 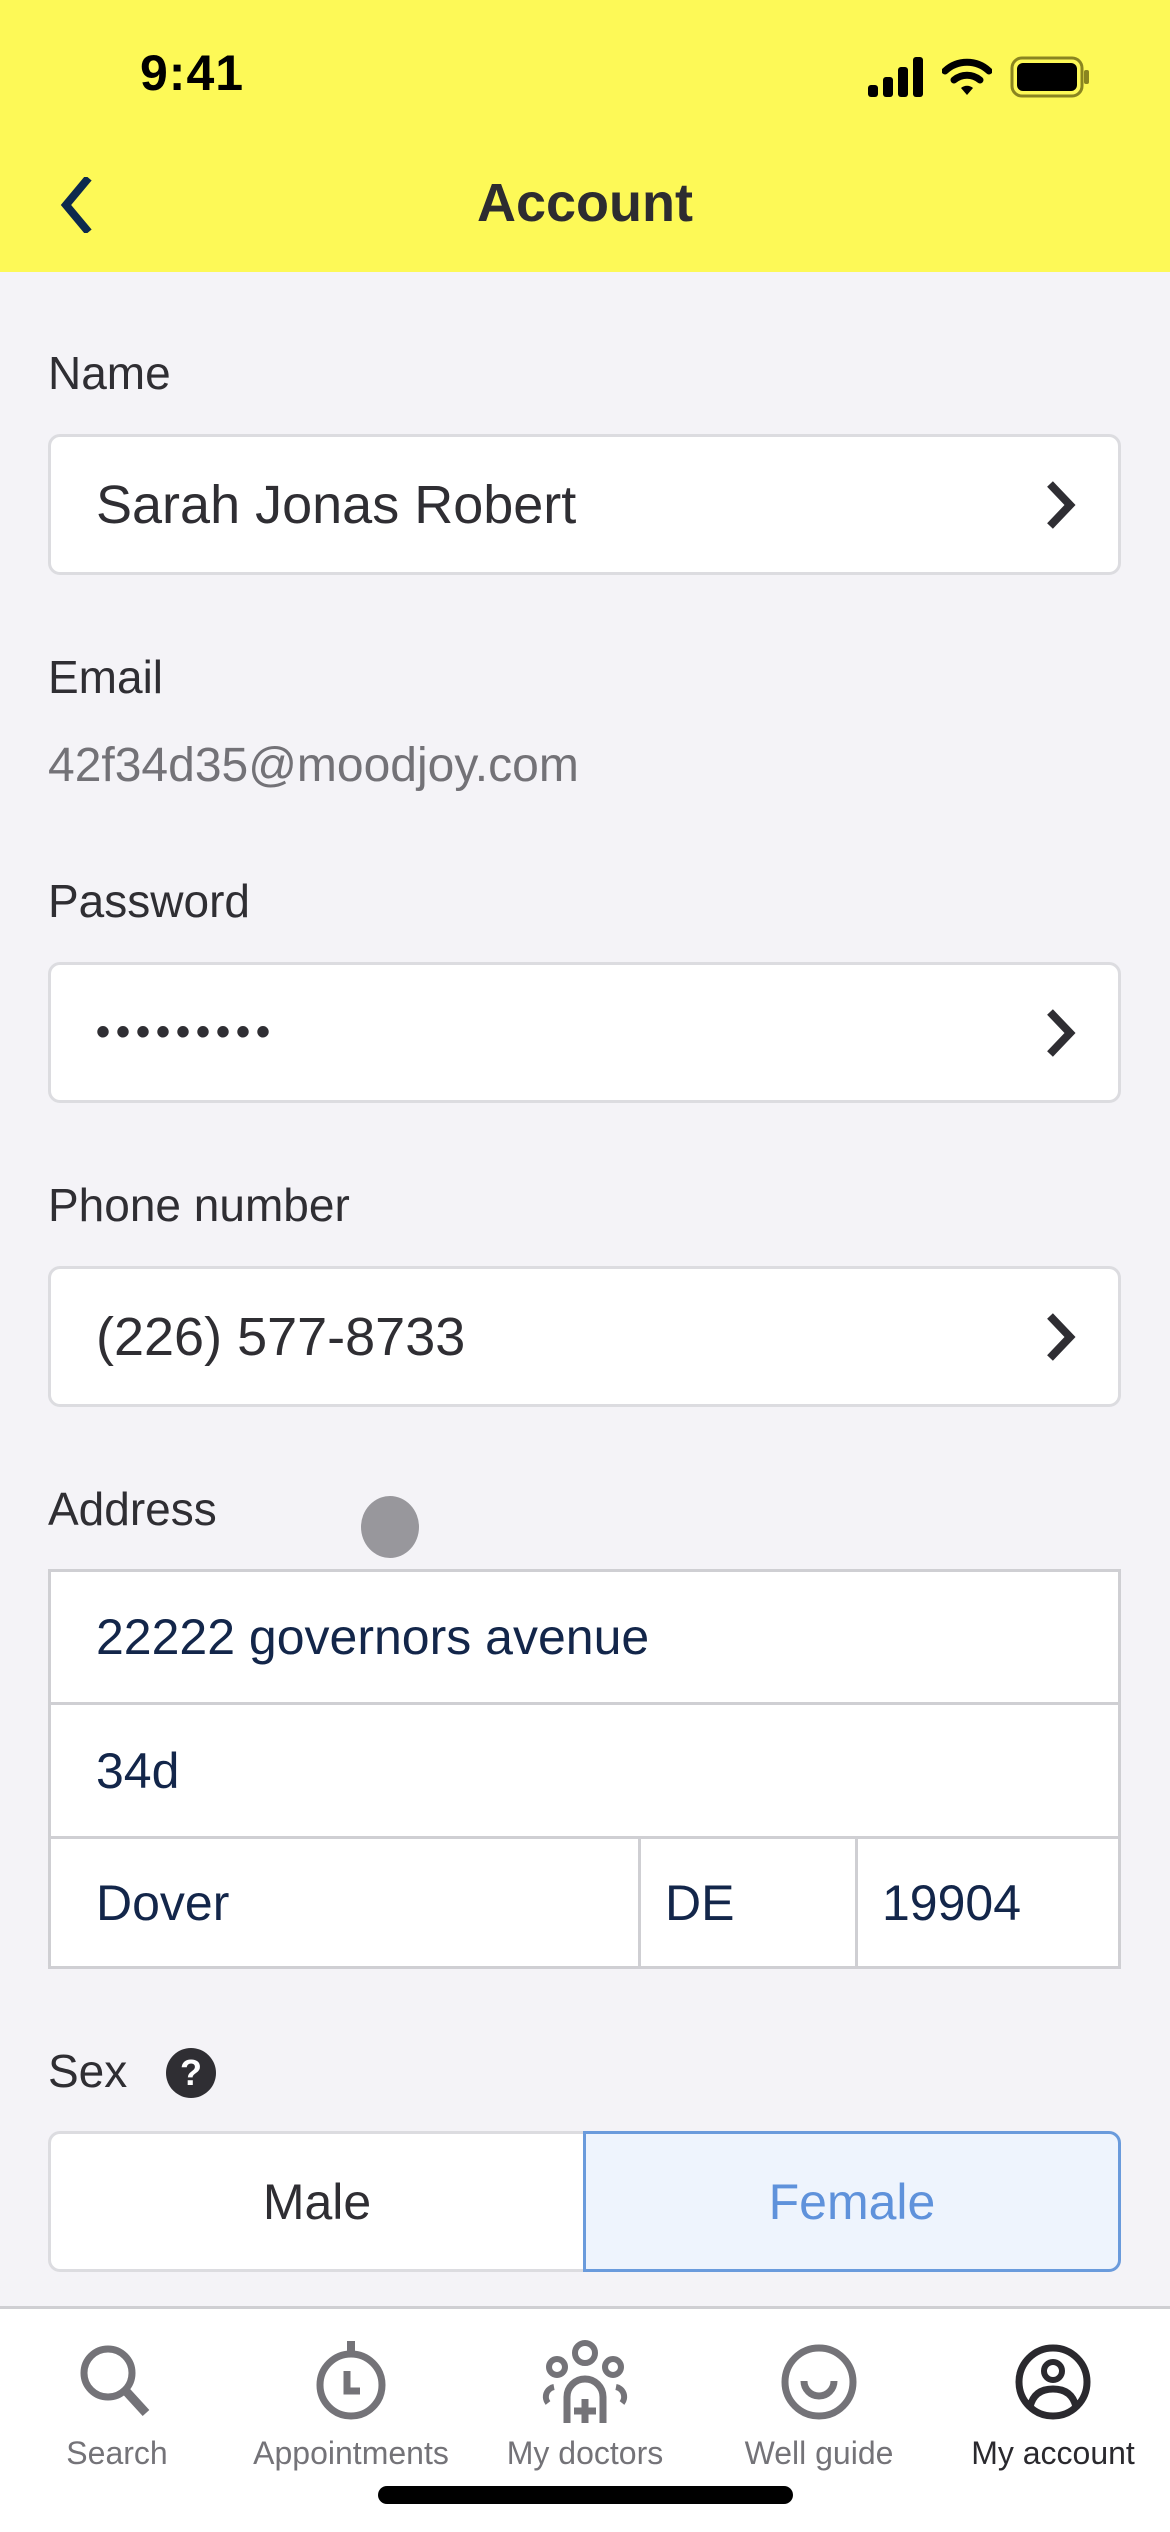 What do you see at coordinates (585, 2495) in the screenshot?
I see `home-indicator` at bounding box center [585, 2495].